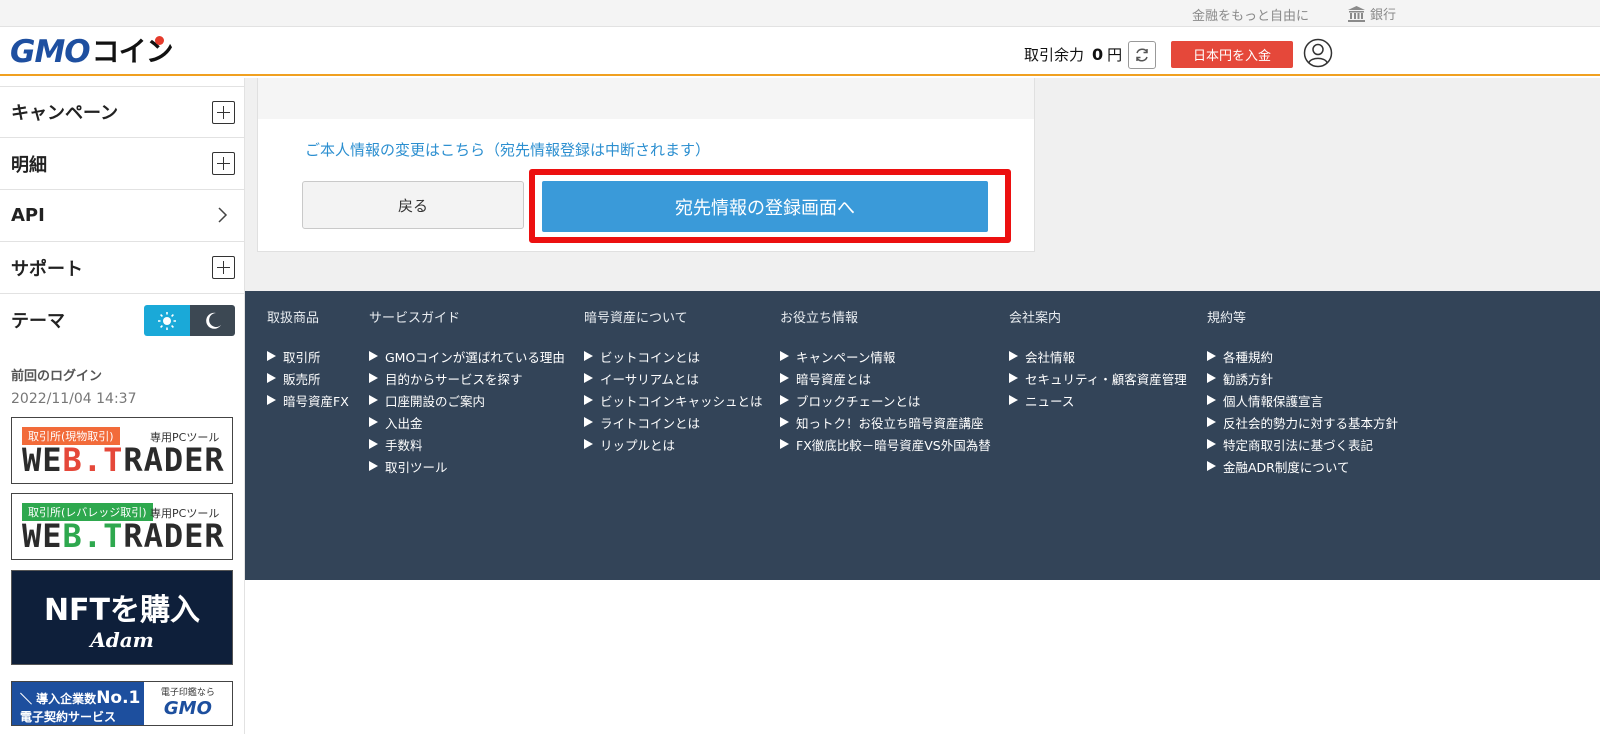  What do you see at coordinates (78, 703) in the screenshot?
I see `sign-banner-left: ＼ 導入企業数No.1 電子契約サービス` at bounding box center [78, 703].